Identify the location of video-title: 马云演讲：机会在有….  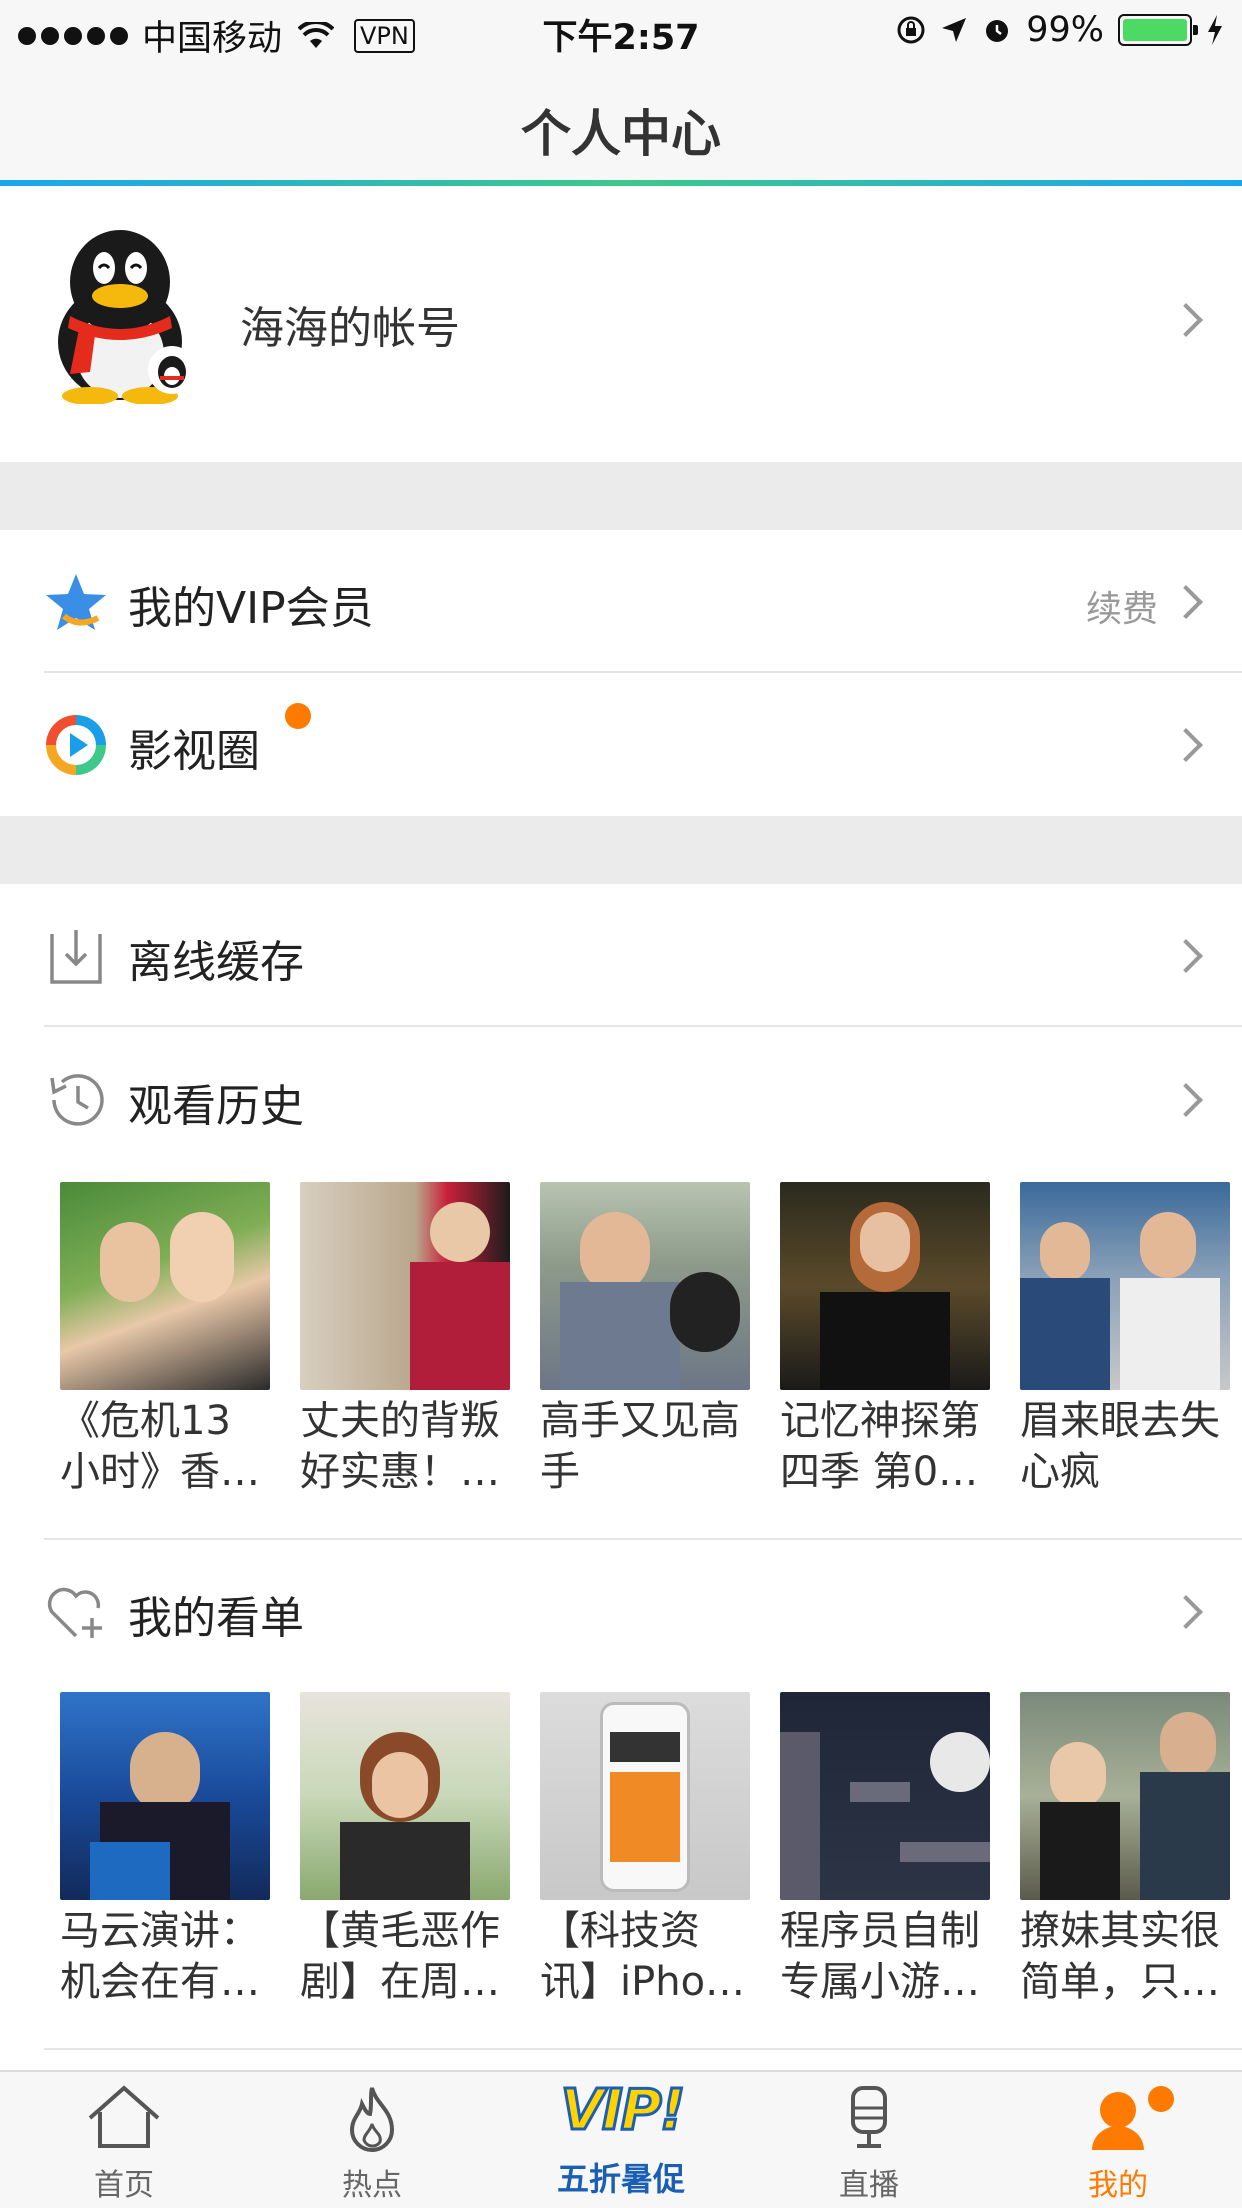
(160, 1956).